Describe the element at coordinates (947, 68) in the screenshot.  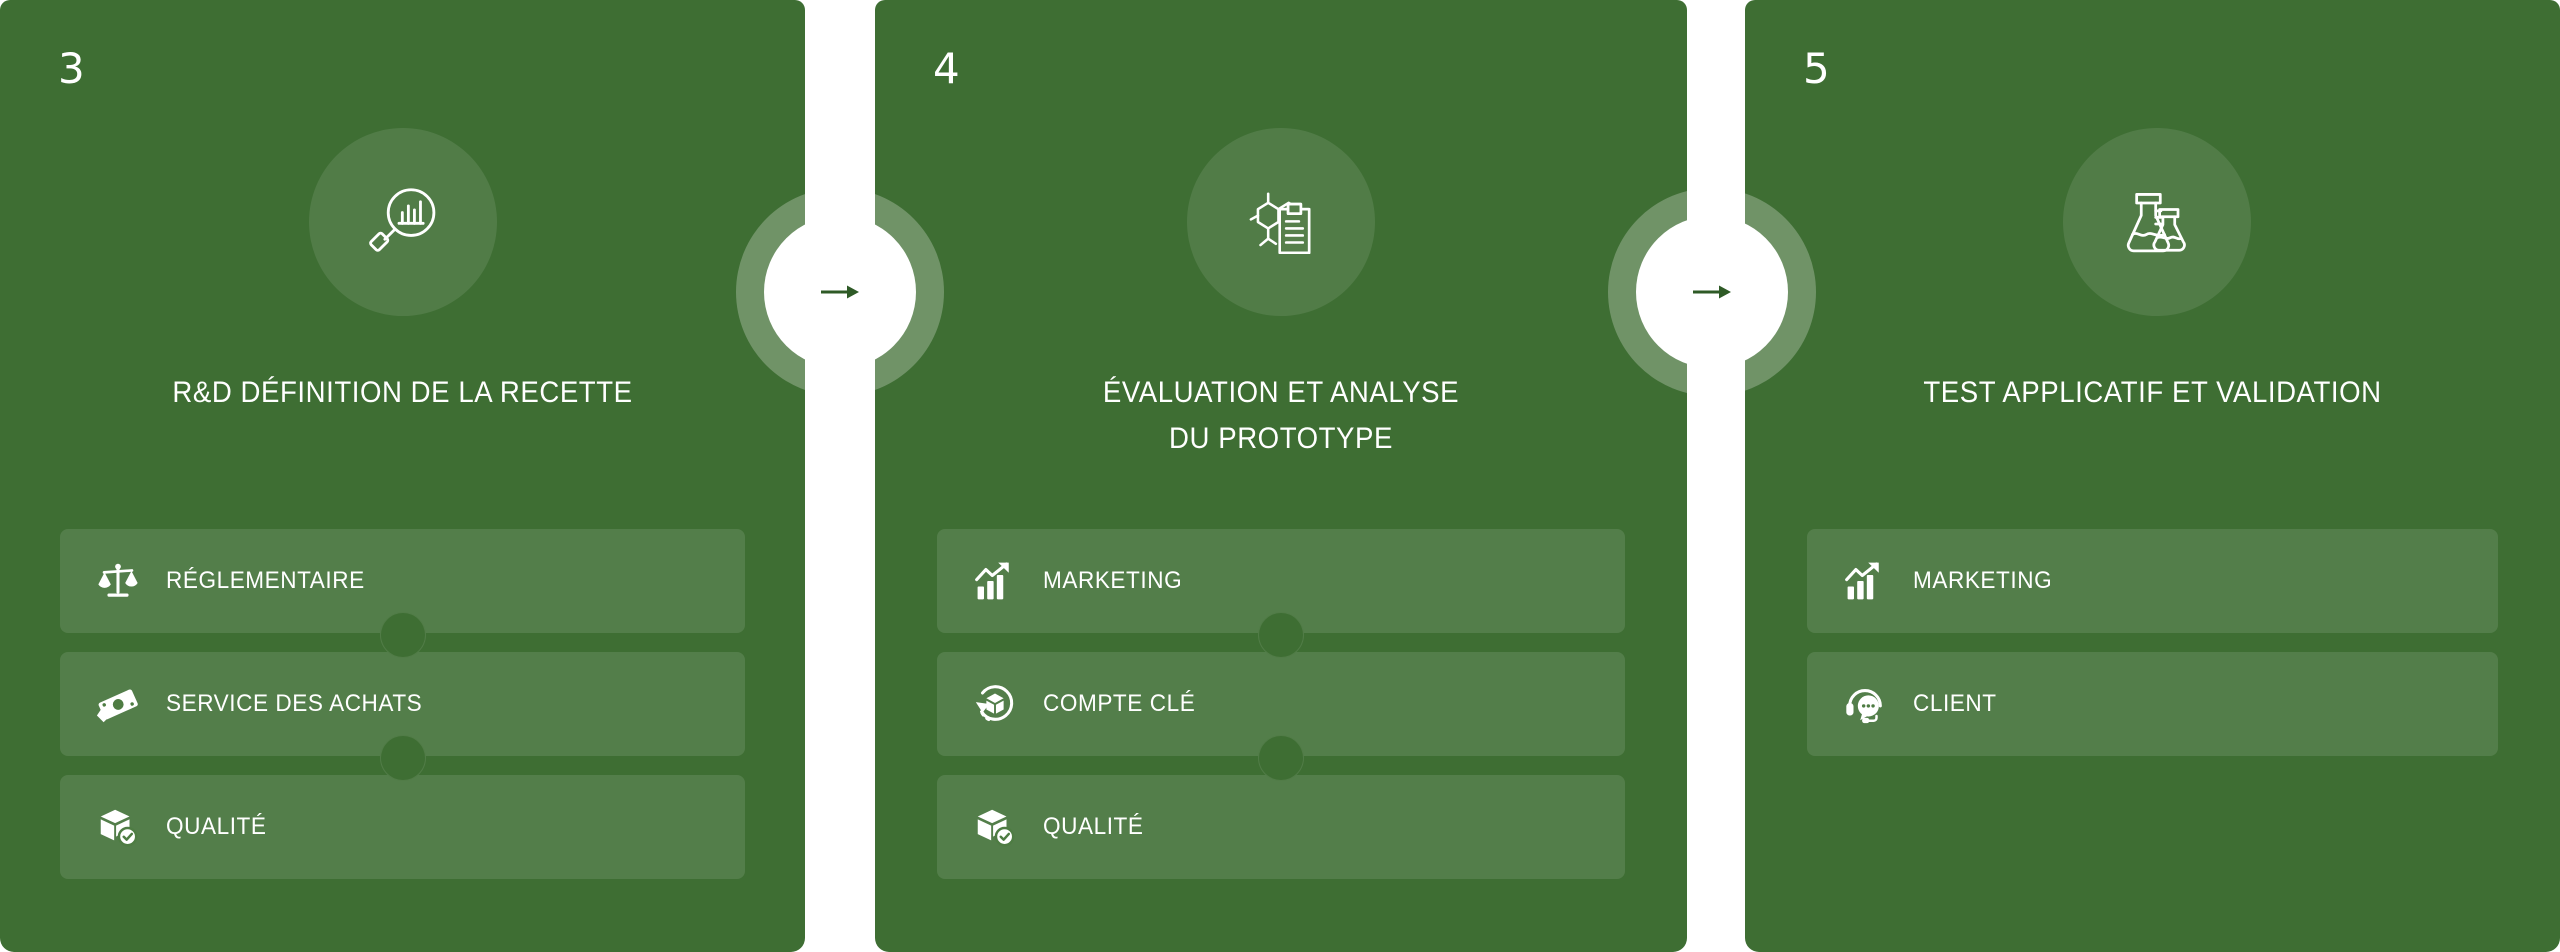
I see `step-number: 4` at that location.